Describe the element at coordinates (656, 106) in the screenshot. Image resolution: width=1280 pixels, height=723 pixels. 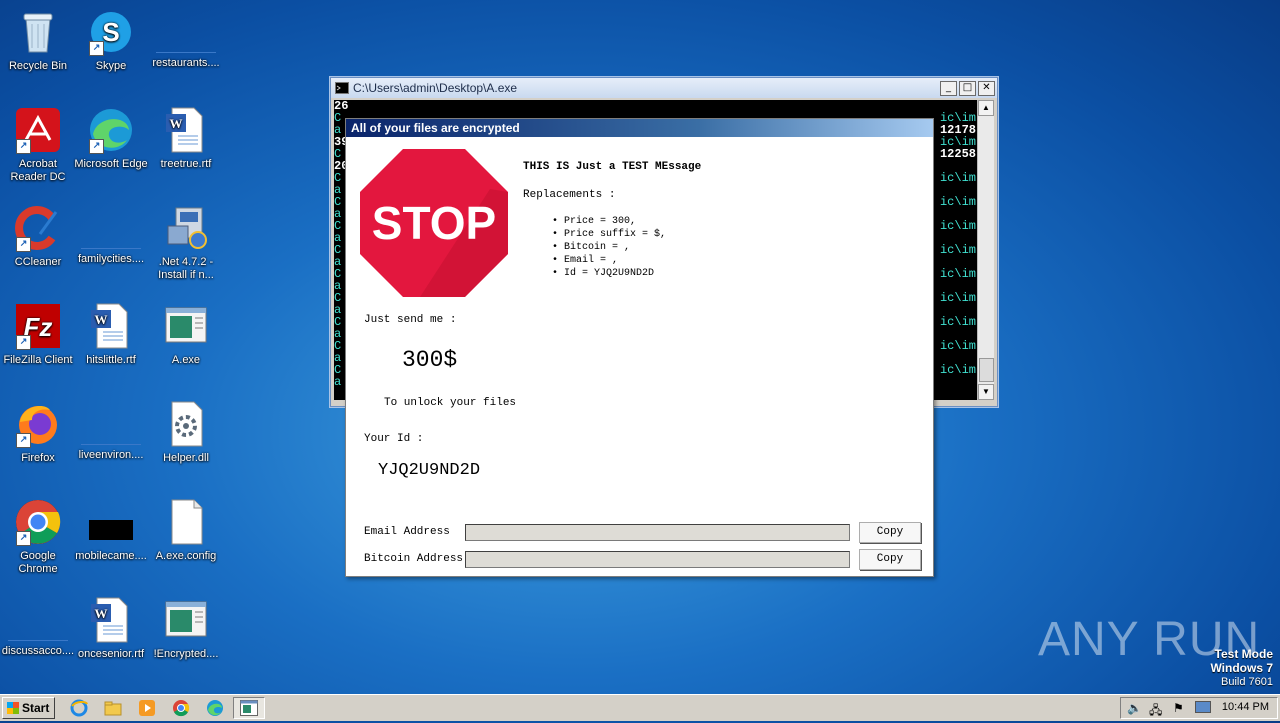
I see `console-line: 26` at that location.